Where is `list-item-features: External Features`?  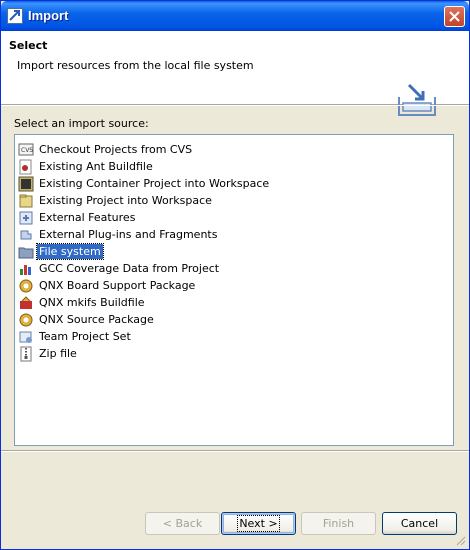
list-item-features: External Features is located at coordinates (77, 217).